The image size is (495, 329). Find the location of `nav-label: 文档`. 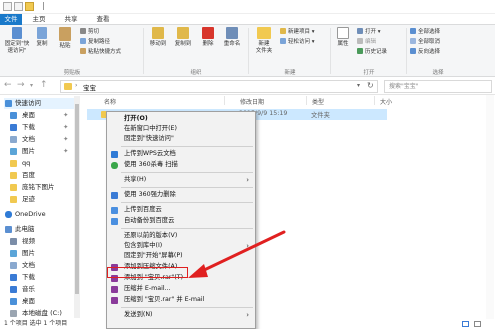

nav-label: 文档 is located at coordinates (28, 139).